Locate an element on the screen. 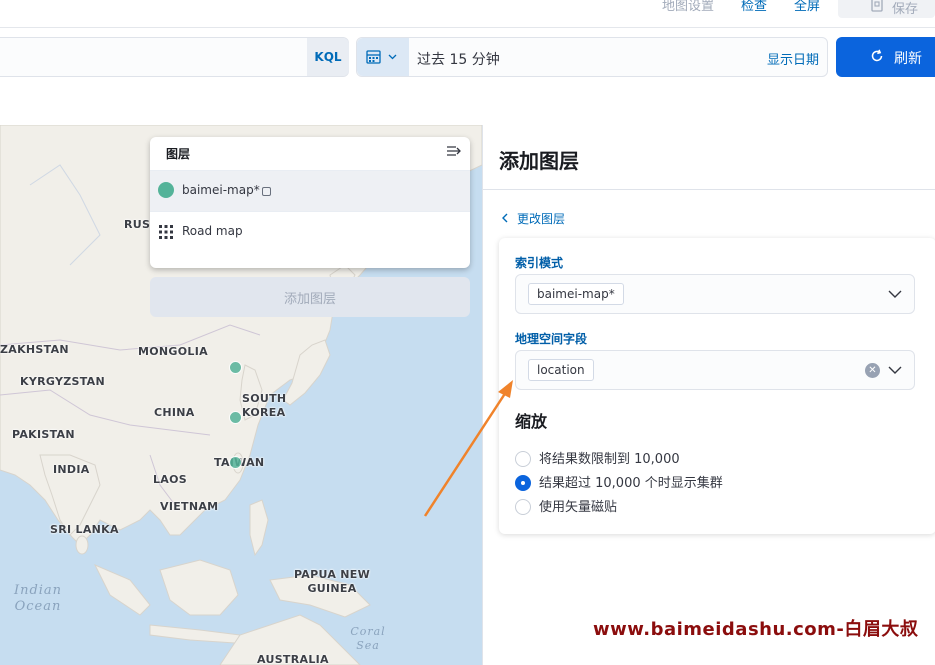 The image size is (935, 665). map-label: INDIA is located at coordinates (71, 469).